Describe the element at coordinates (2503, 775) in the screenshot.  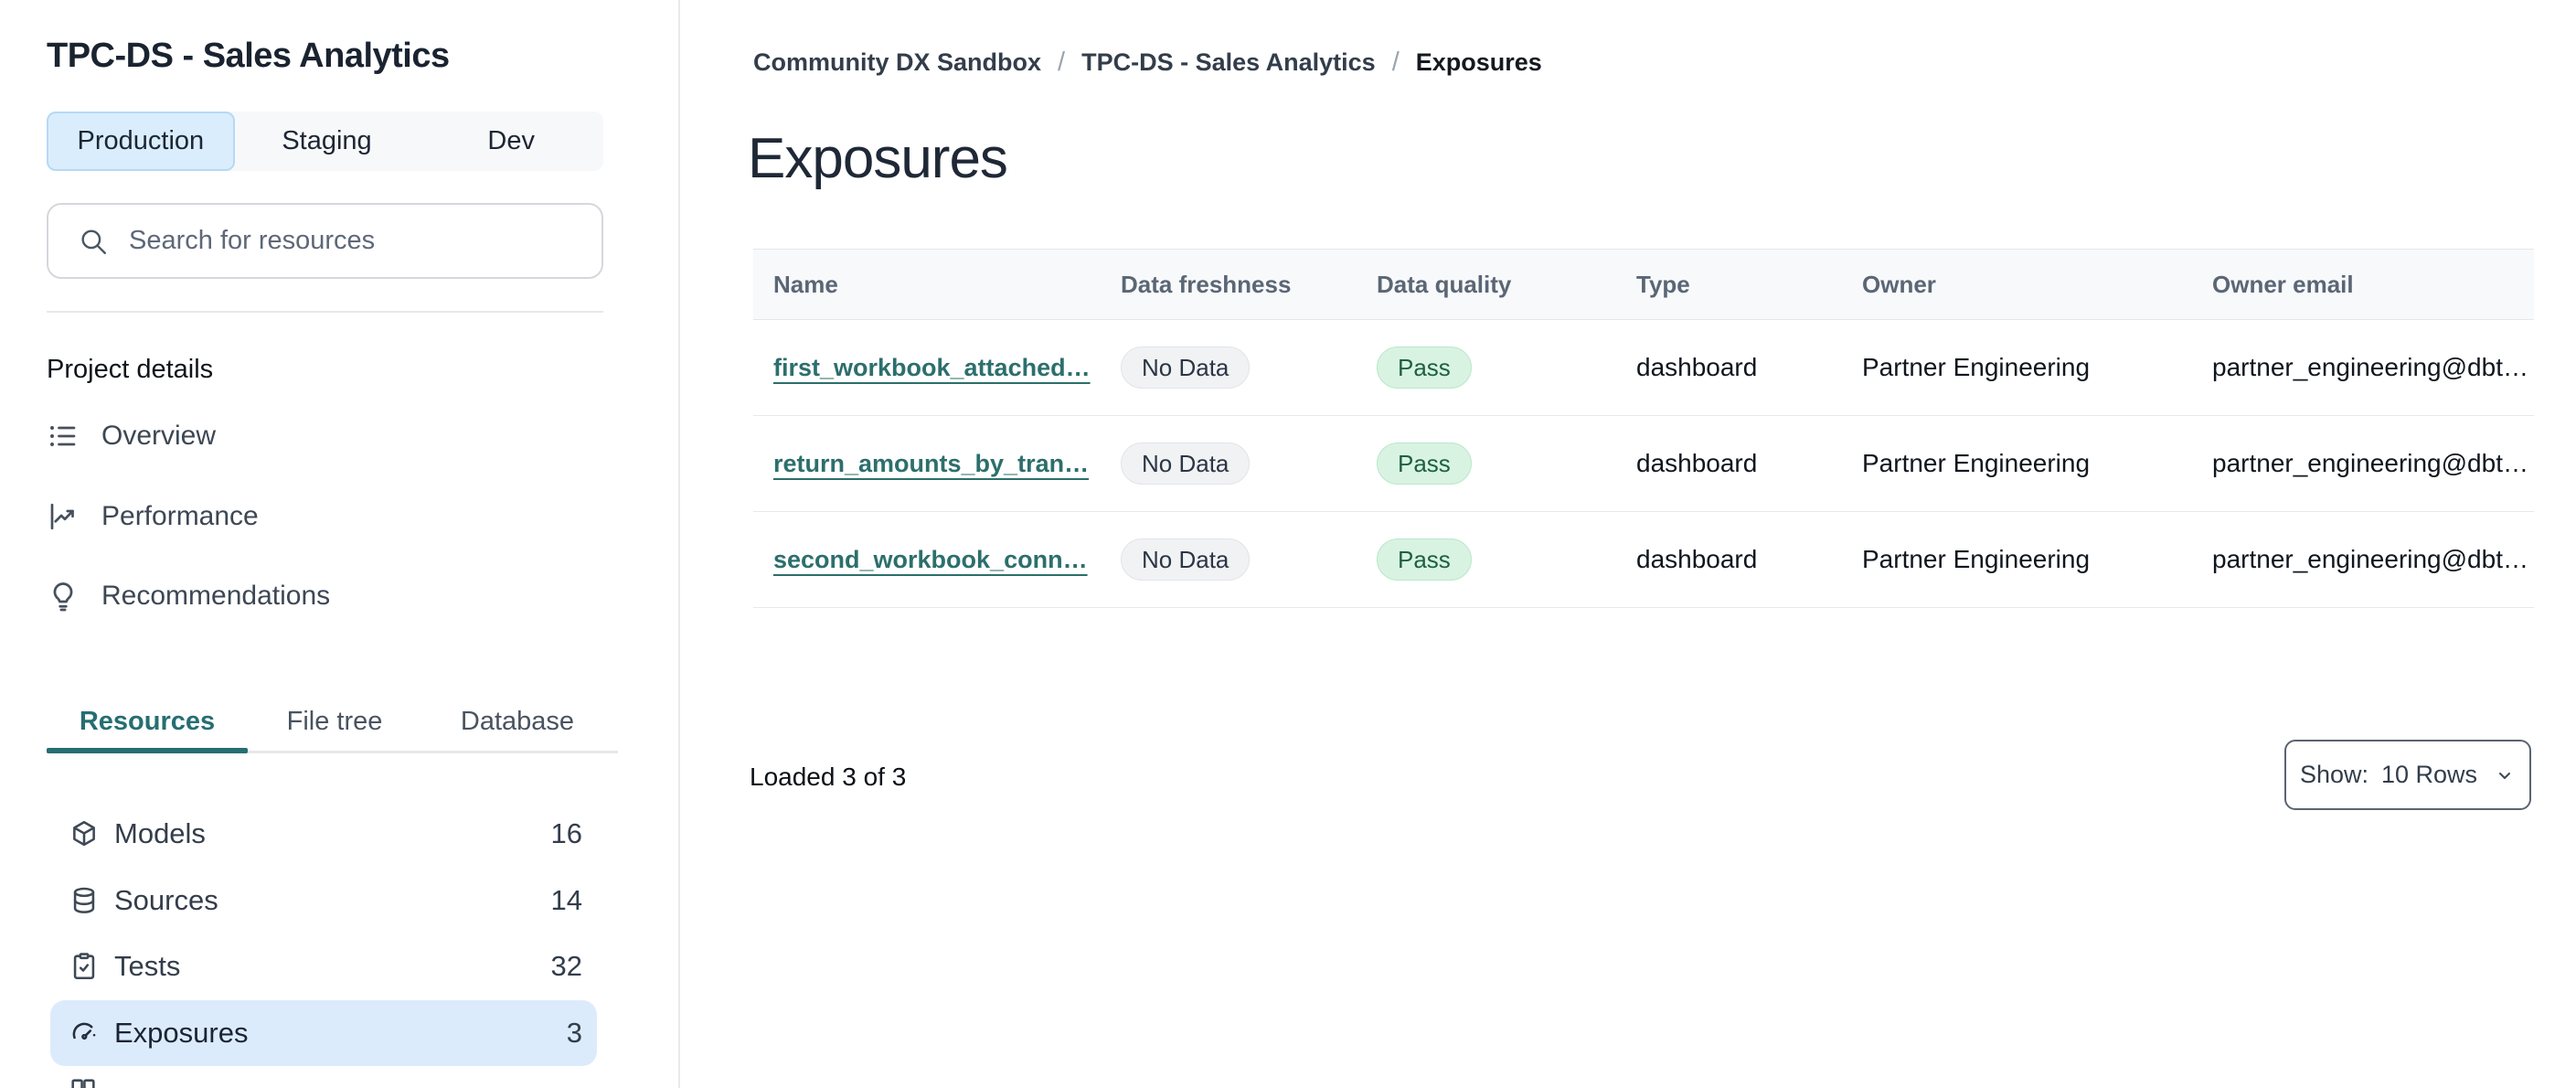
I see `chevron-down-icon` at that location.